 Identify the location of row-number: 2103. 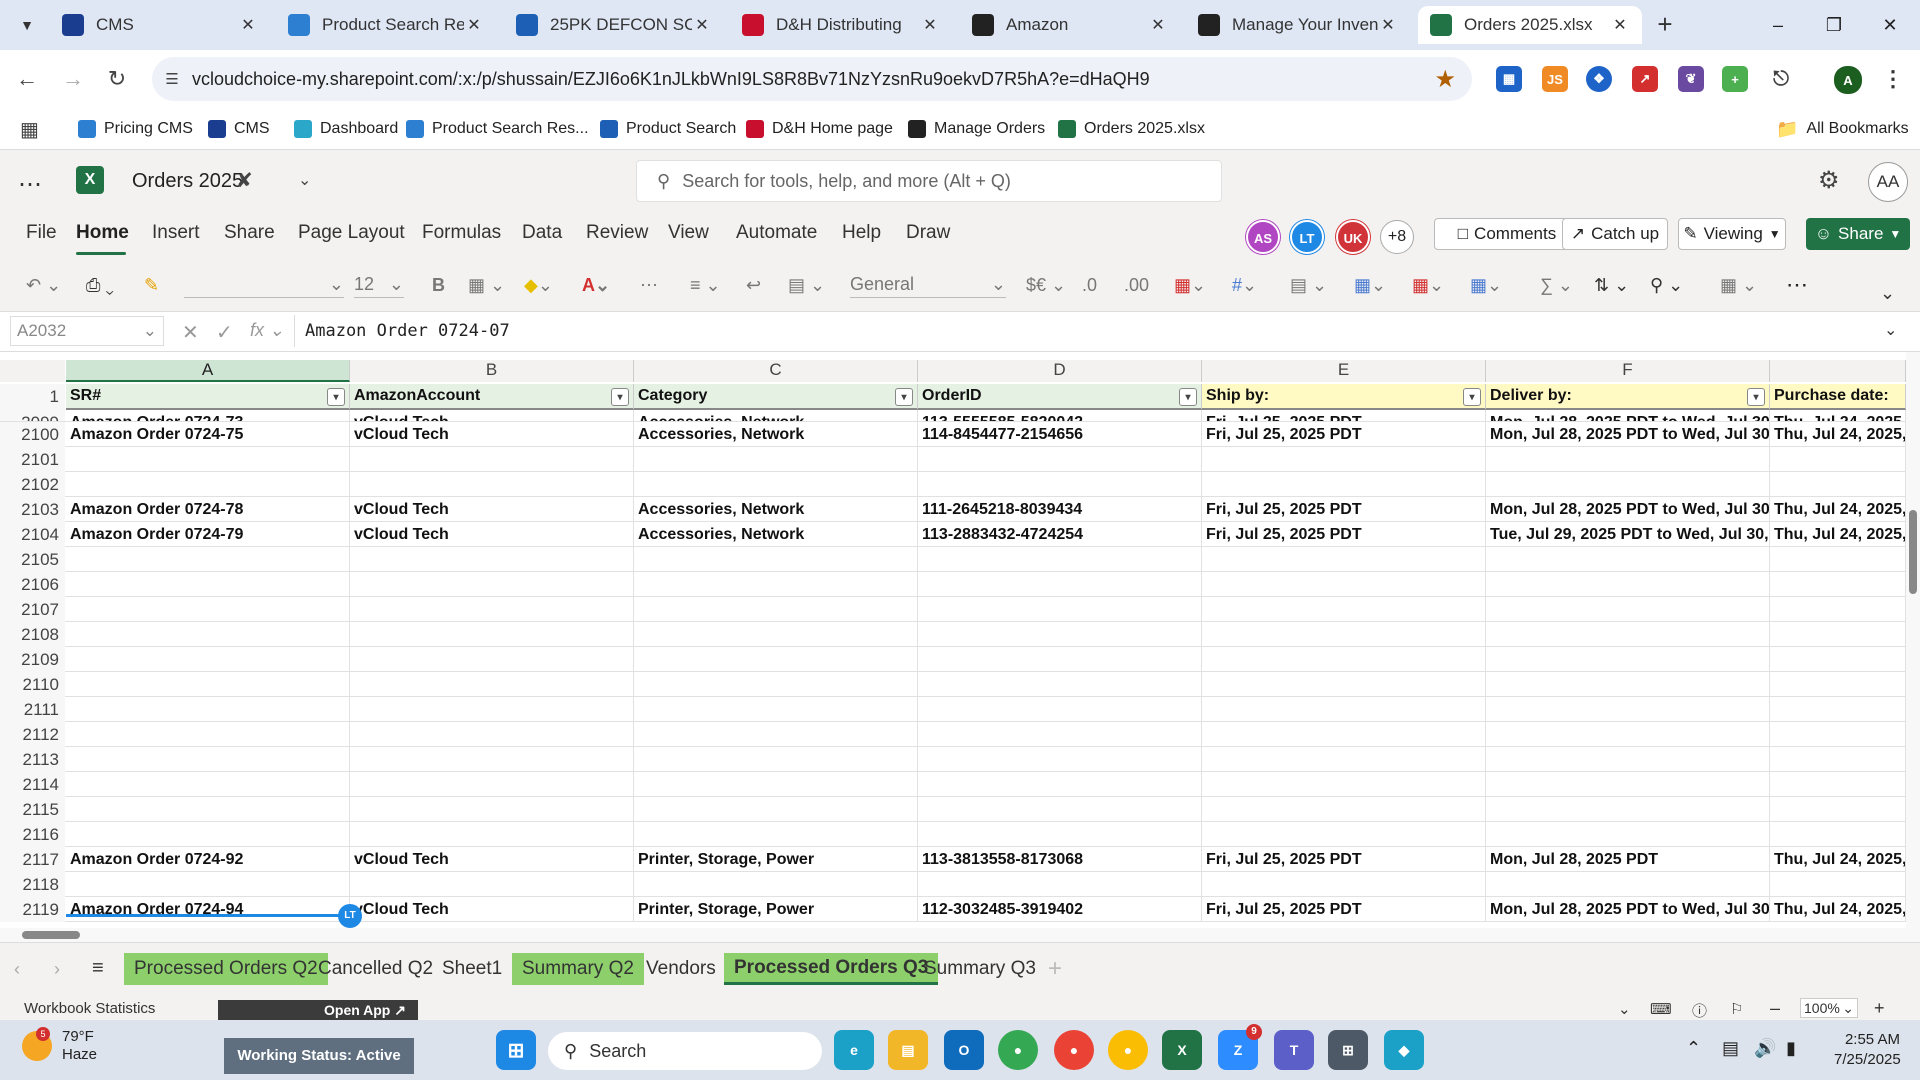
(32, 509).